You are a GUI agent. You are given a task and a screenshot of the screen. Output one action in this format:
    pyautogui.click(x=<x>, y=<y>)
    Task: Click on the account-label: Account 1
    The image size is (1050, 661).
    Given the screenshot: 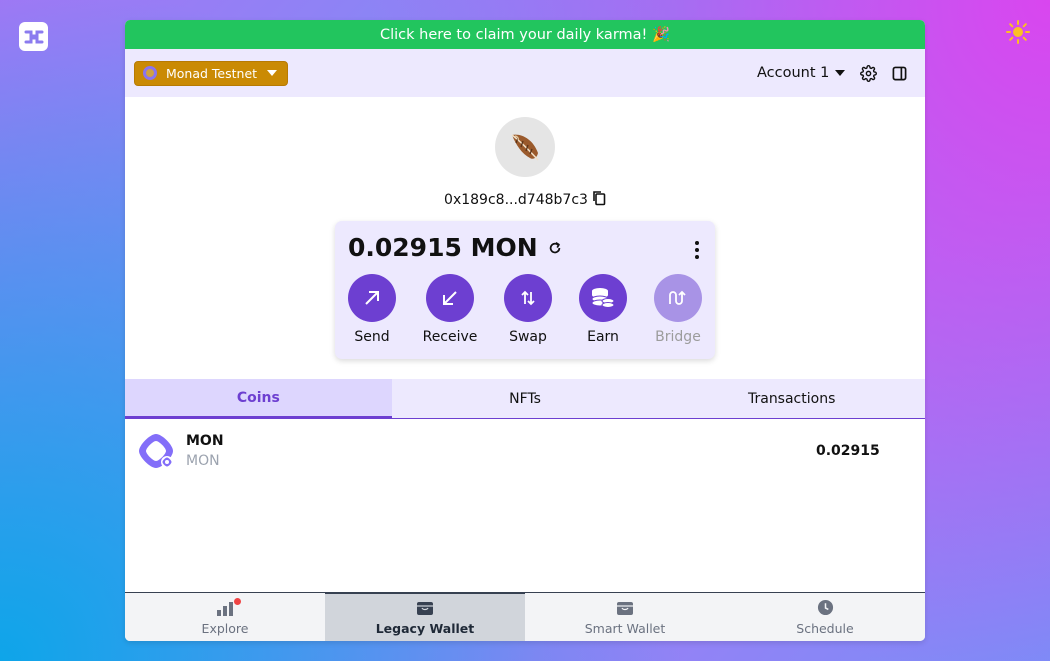 What is the action you would take?
    pyautogui.click(x=793, y=73)
    